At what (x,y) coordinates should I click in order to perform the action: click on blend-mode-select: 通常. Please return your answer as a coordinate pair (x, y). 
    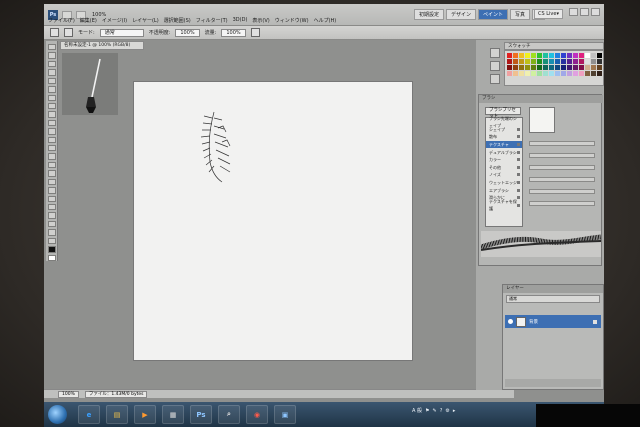
    Looking at the image, I should click on (553, 299).